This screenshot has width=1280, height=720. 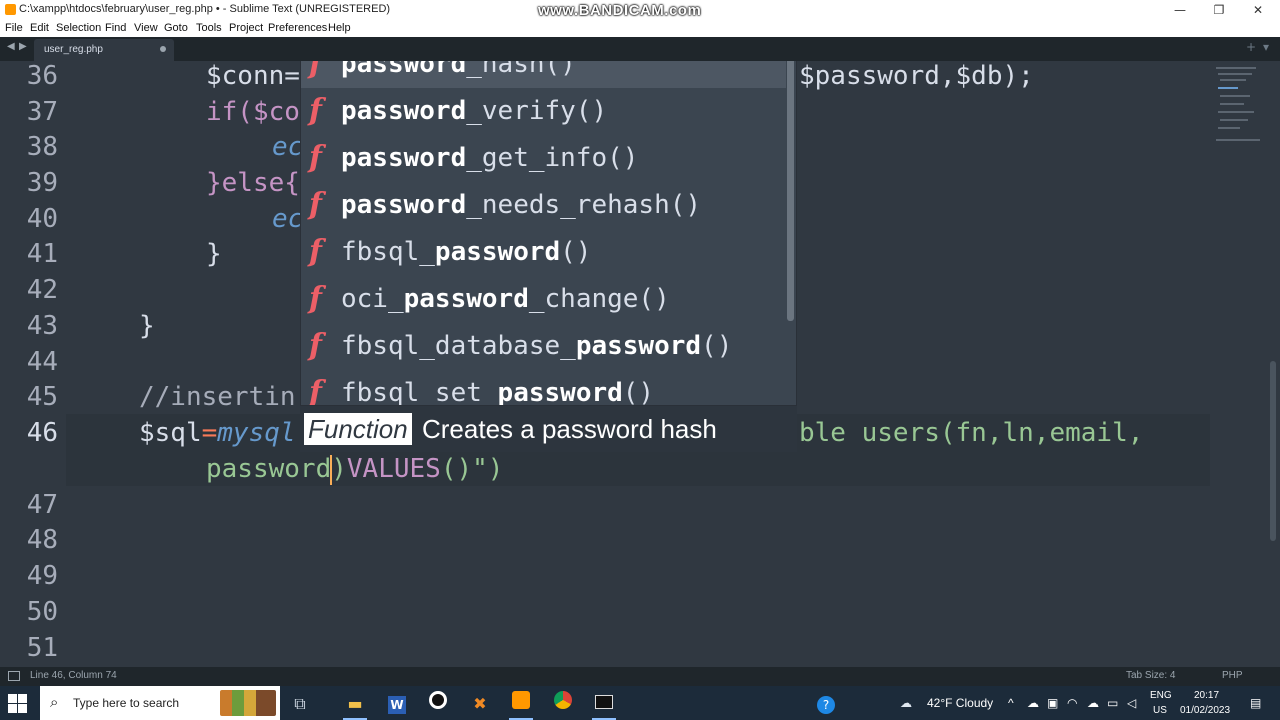 I want to click on code-token-keyword: VALUES, so click(x=393, y=469).